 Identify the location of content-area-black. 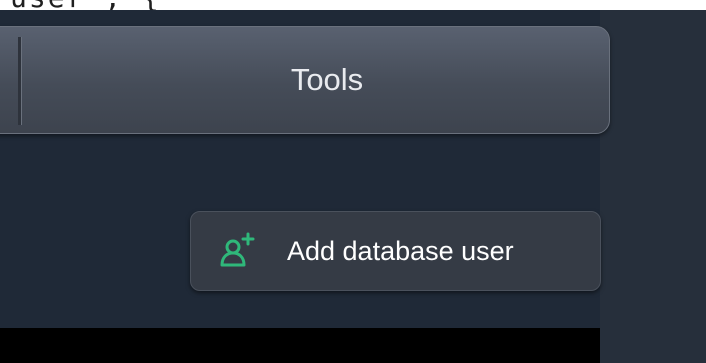
(300, 345).